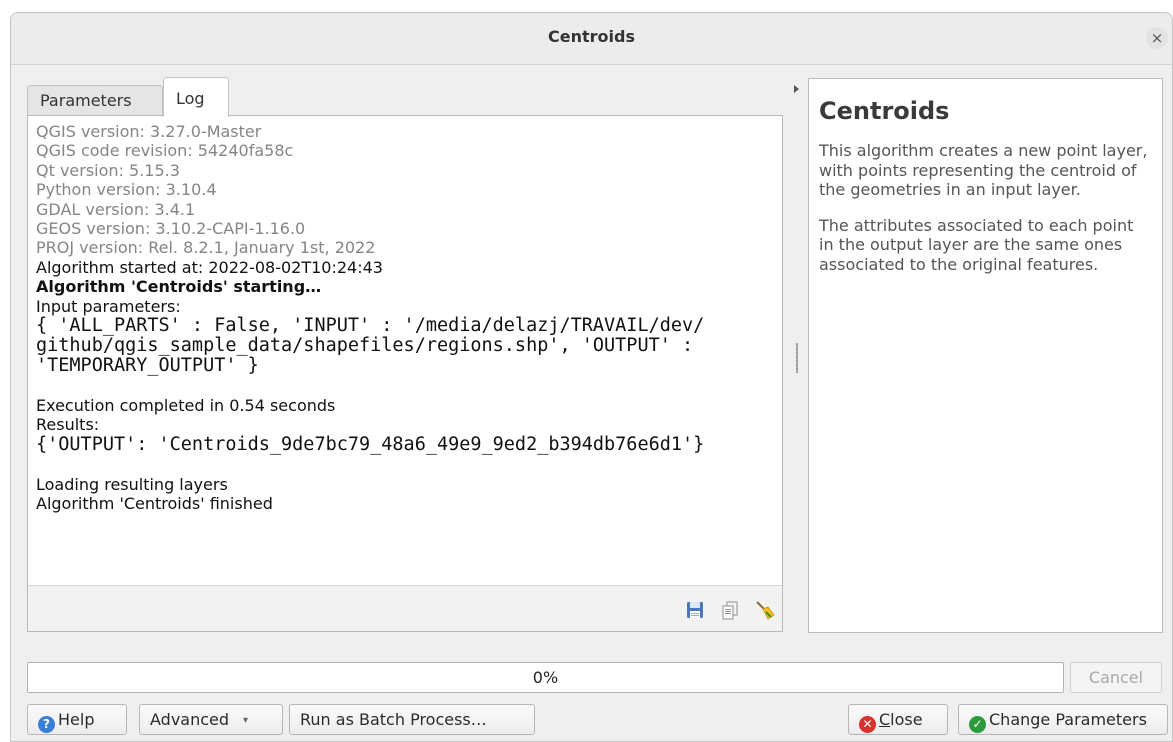 The height and width of the screenshot is (742, 1173). Describe the element at coordinates (246, 720) in the screenshot. I see `chevron-down-icon: ▾` at that location.